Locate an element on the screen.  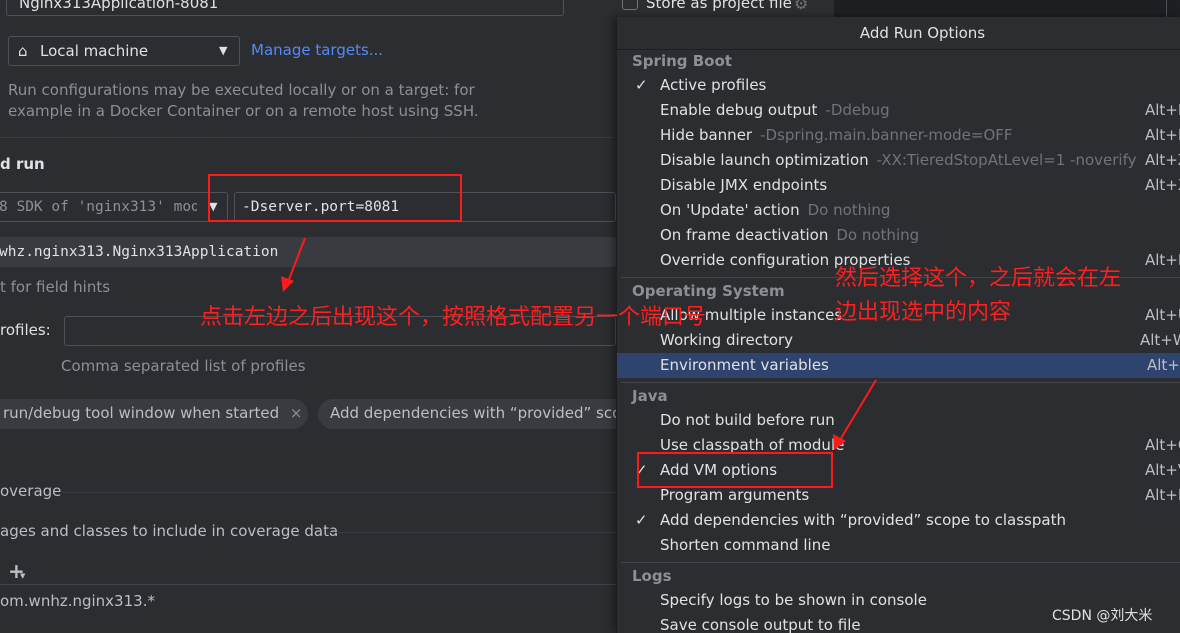
menu-item-shorten-command-line: Shorten command line is located at coordinates (898, 545).